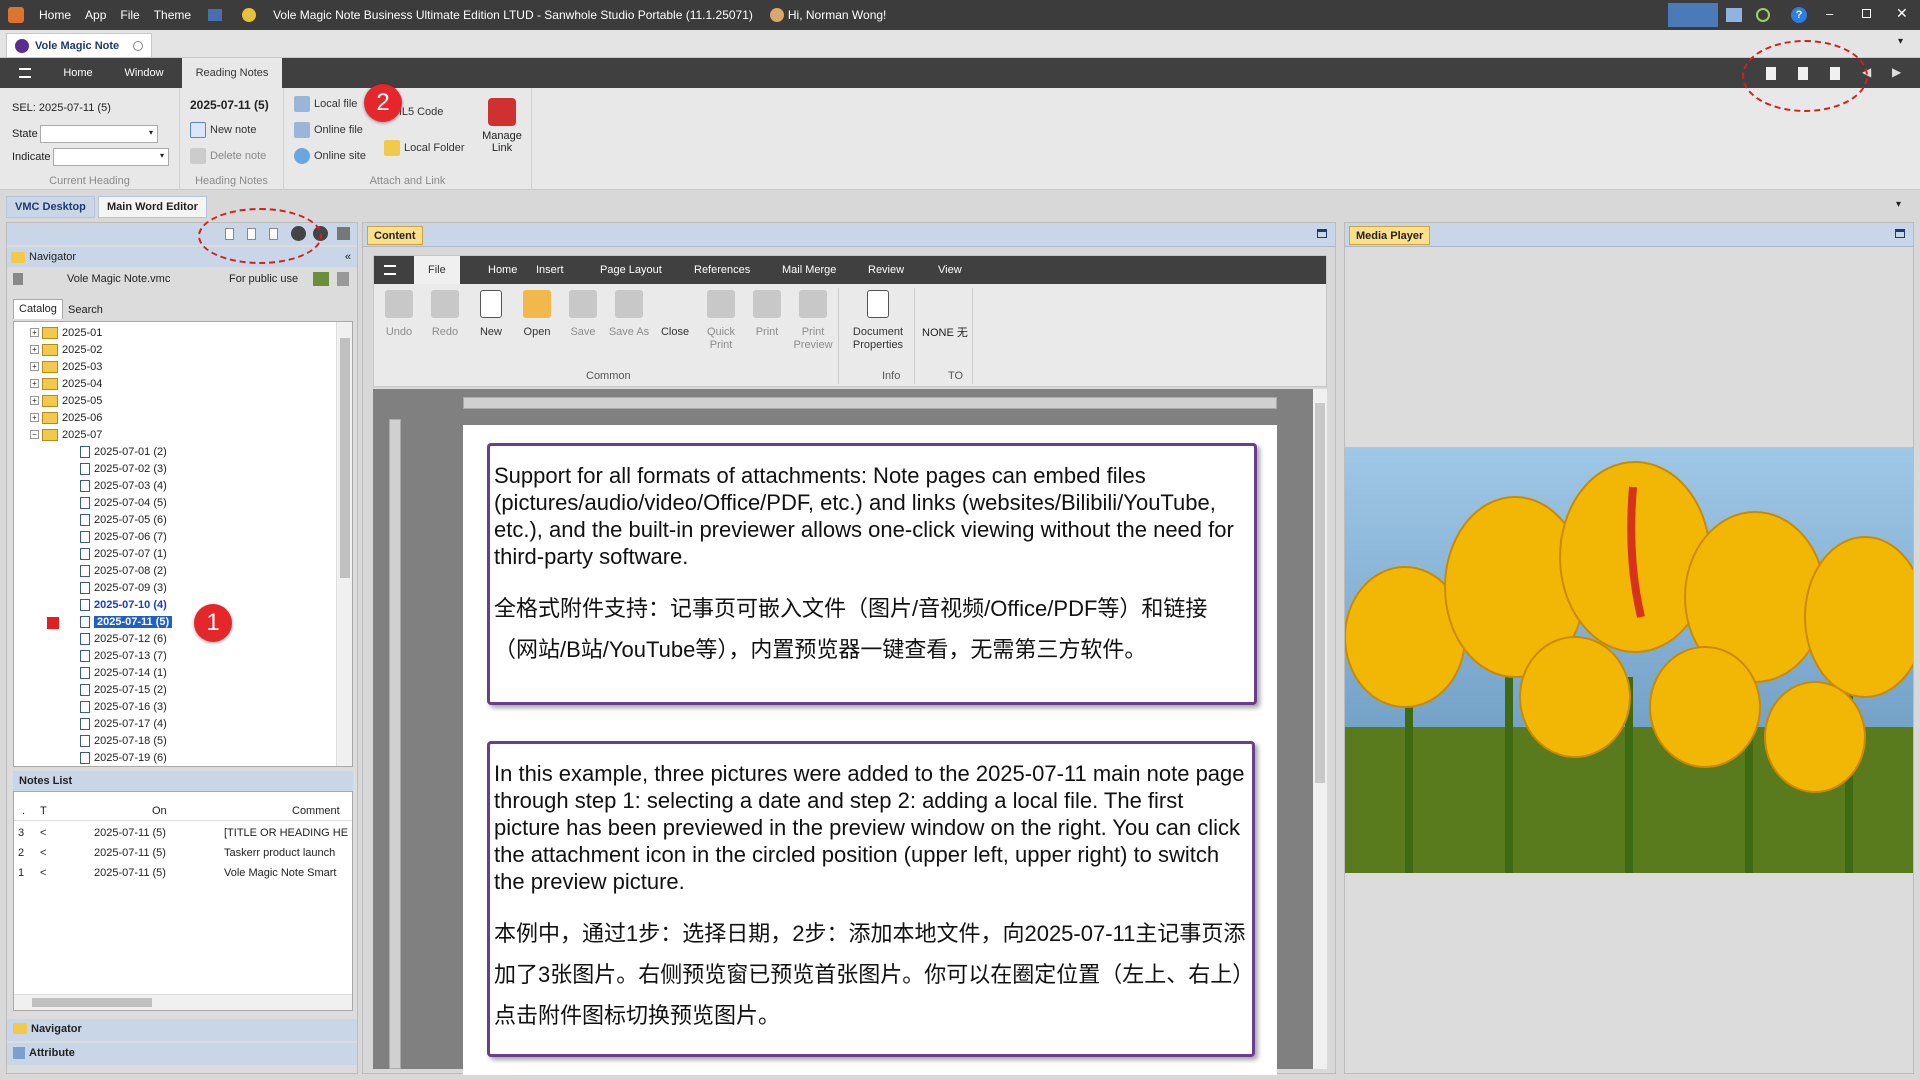 The image size is (1920, 1080). What do you see at coordinates (215, 15) in the screenshot?
I see `skin-icon` at bounding box center [215, 15].